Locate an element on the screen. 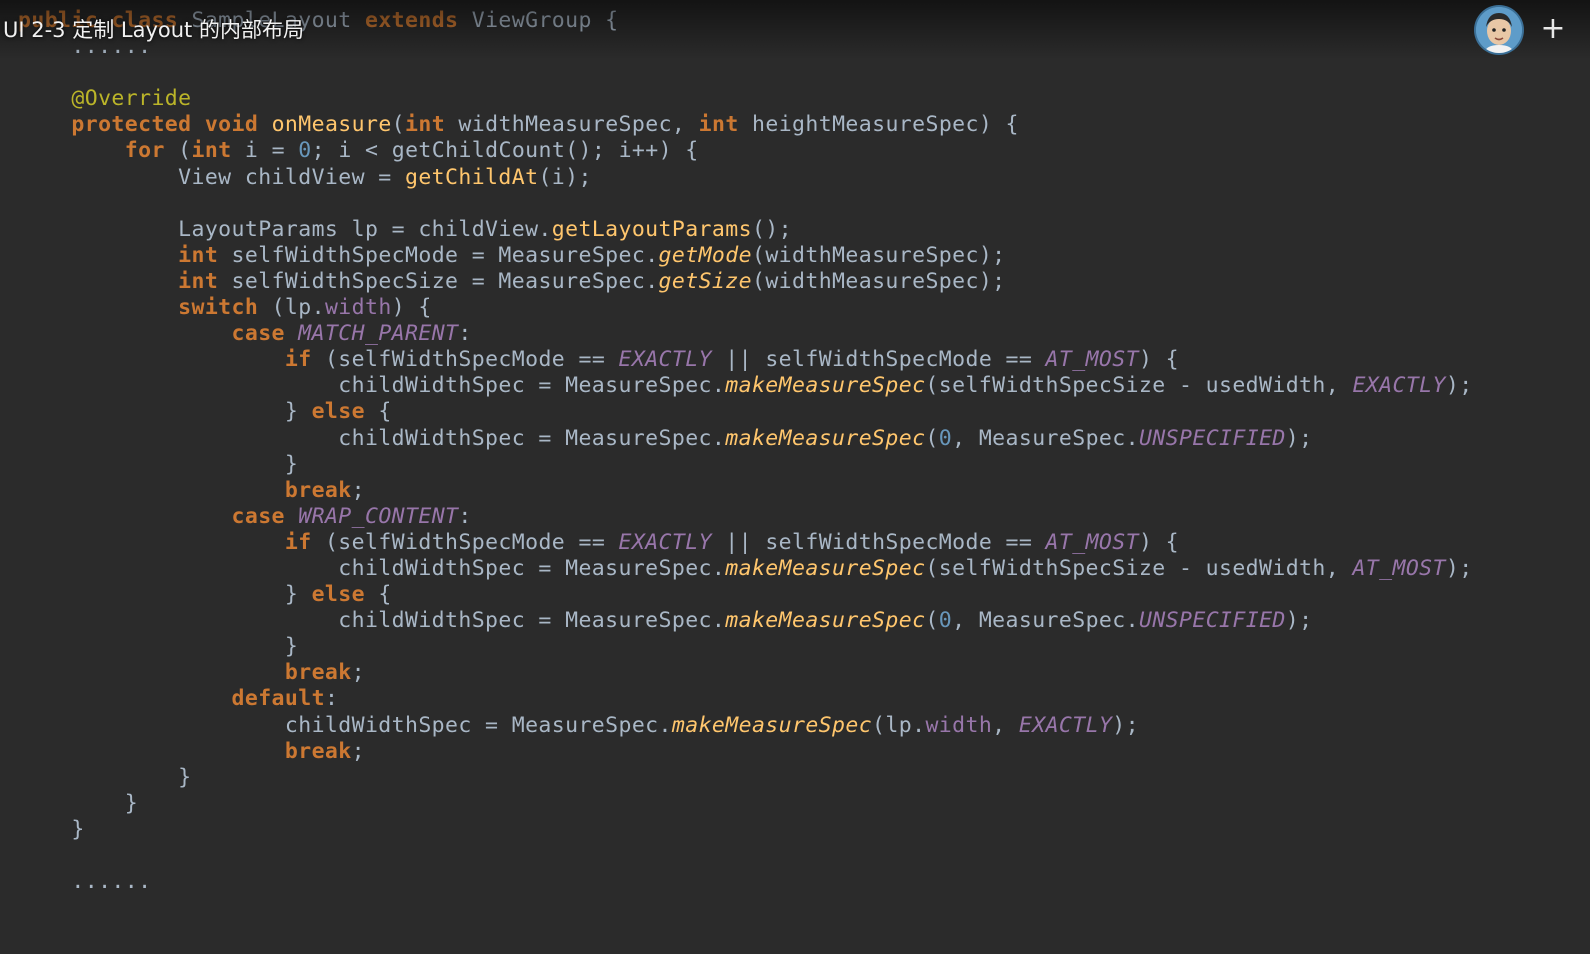  code-token: i = is located at coordinates (271, 151).